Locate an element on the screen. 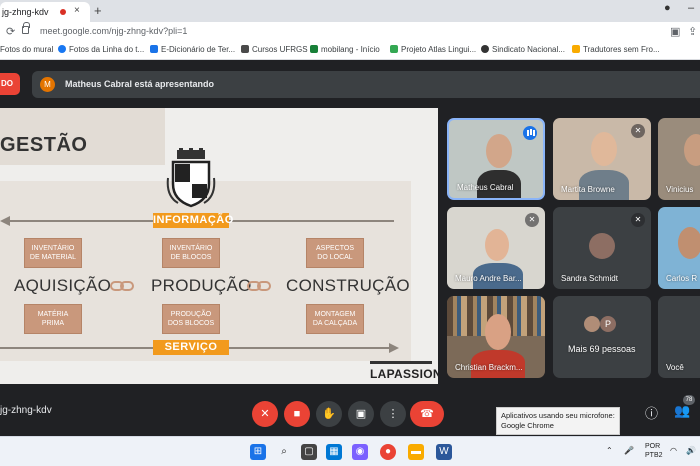 Image resolution: width=700 pixels, height=466 pixels. aquisicao-text: AQUISIÇÃO is located at coordinates (63, 285).